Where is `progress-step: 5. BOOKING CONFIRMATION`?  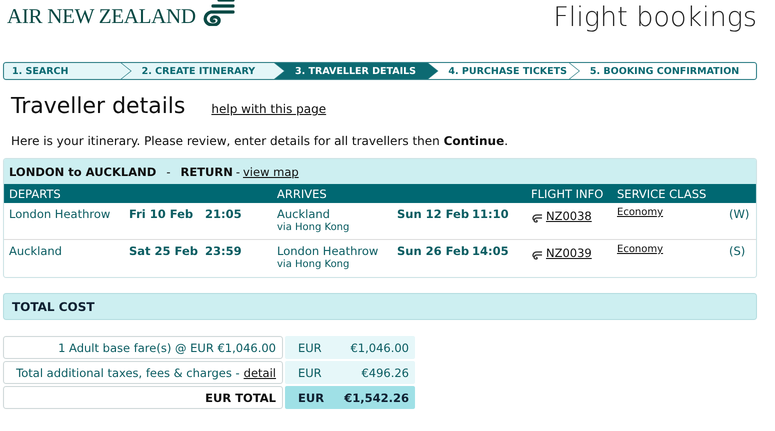 progress-step: 5. BOOKING CONFIRMATION is located at coordinates (663, 71).